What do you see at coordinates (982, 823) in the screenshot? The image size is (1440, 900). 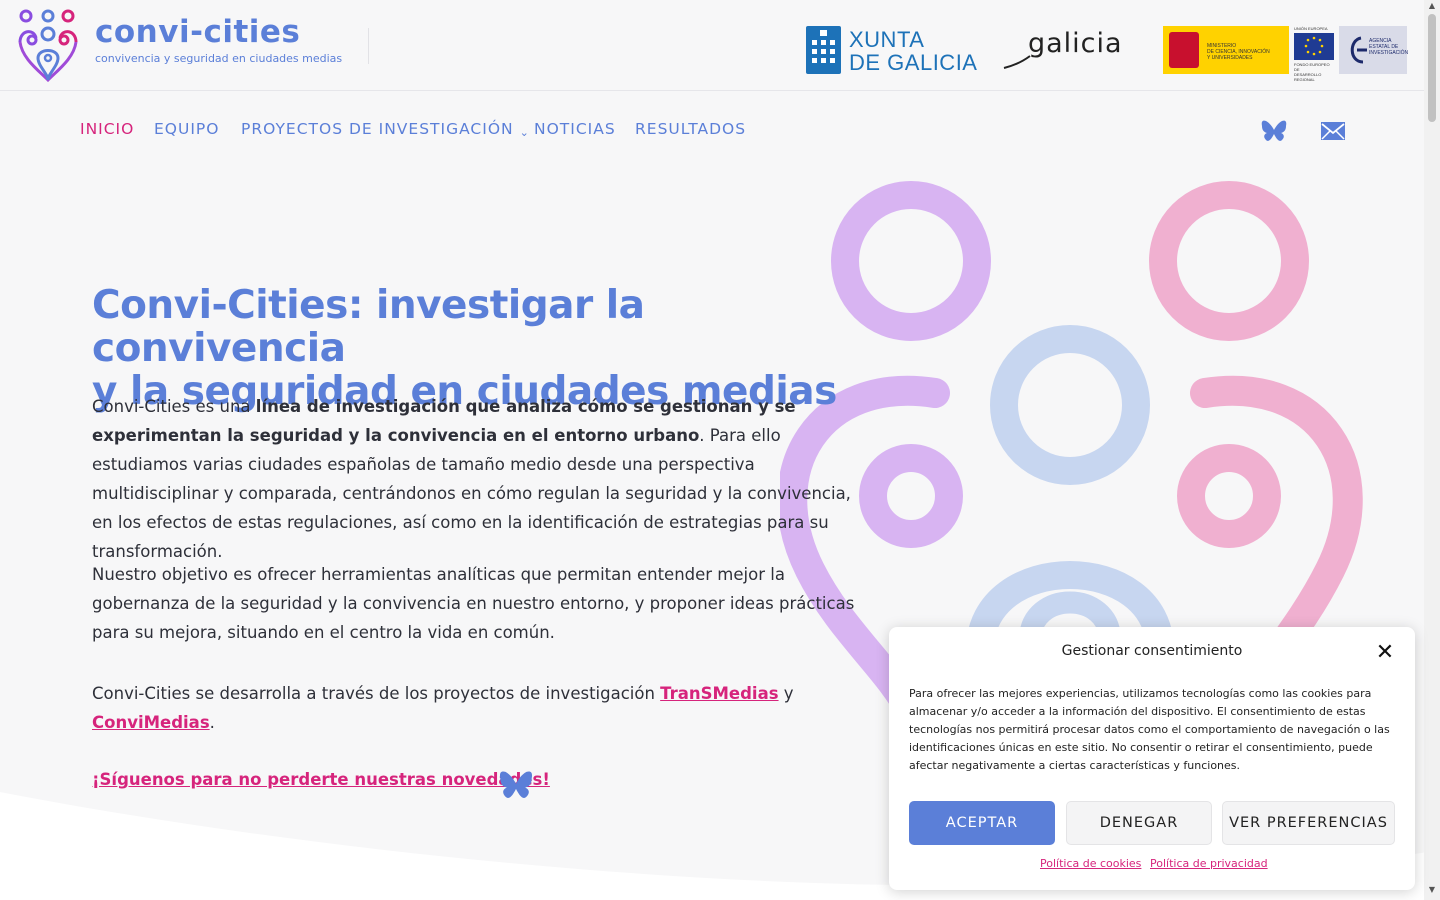 I see `accept-button: ACEPTAR` at bounding box center [982, 823].